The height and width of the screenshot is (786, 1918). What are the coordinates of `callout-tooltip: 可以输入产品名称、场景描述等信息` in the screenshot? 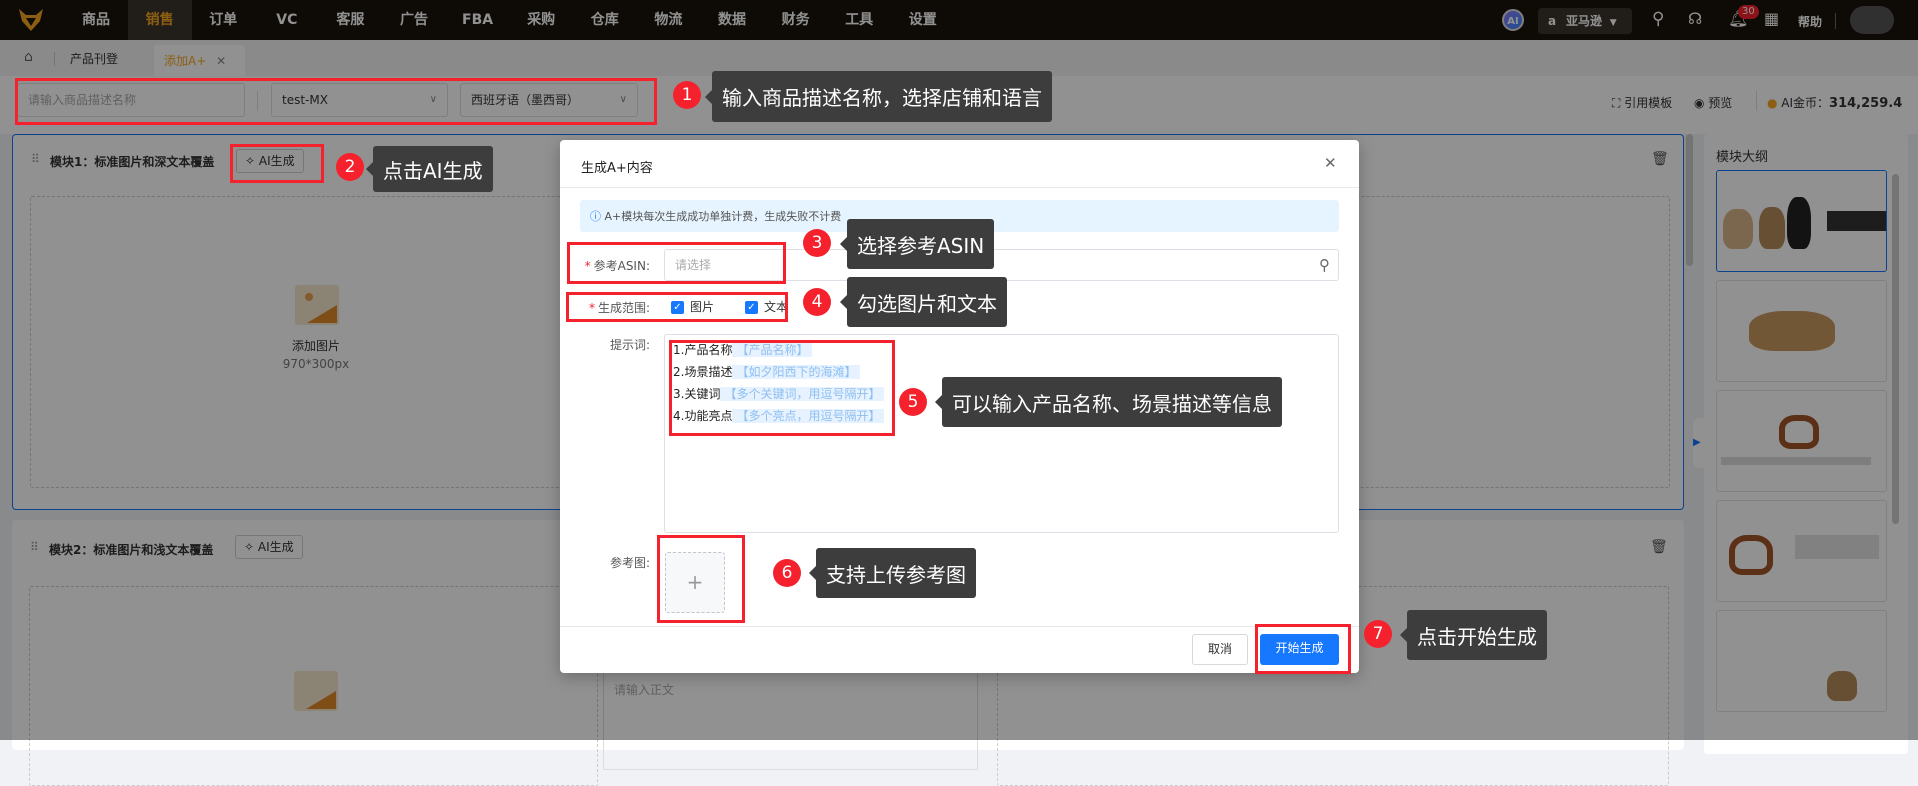 It's located at (1108, 402).